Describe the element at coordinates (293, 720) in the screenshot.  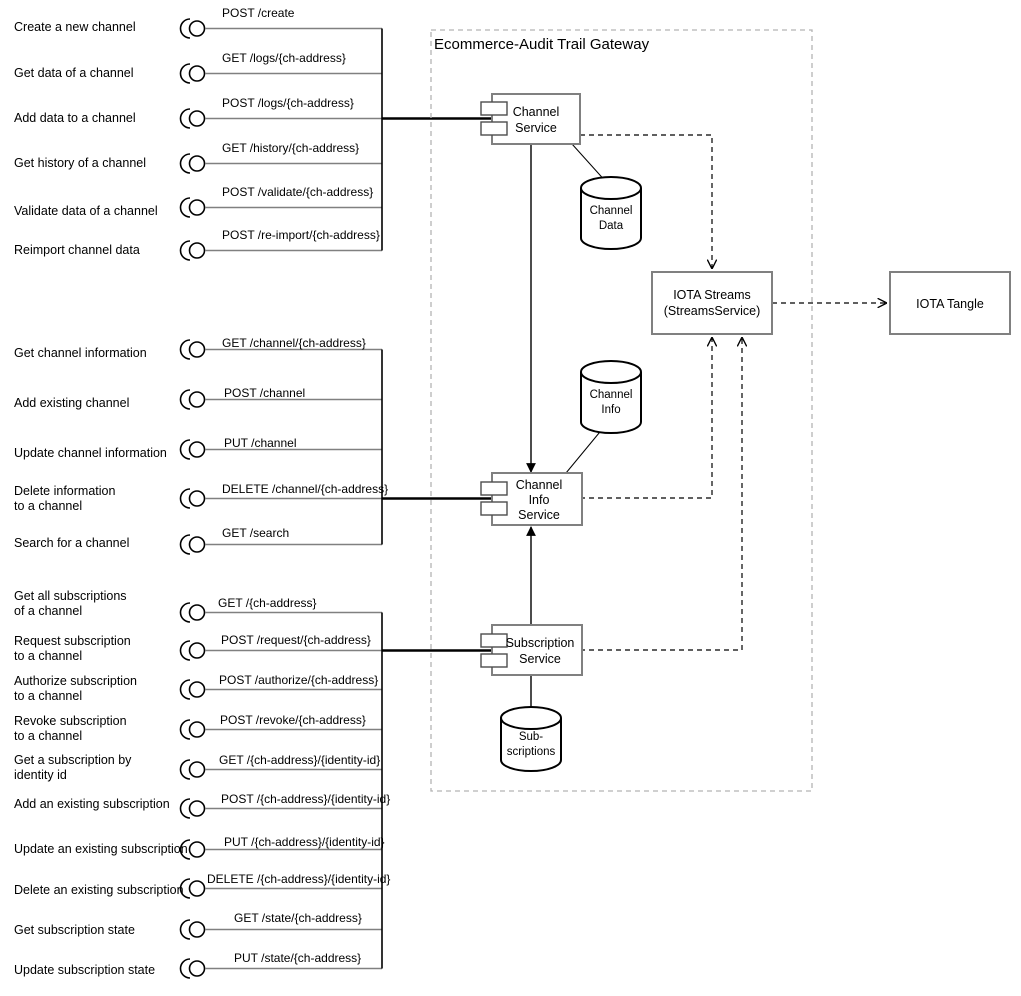
I see `endpoint-label: POST /revoke/{ch-address}` at that location.